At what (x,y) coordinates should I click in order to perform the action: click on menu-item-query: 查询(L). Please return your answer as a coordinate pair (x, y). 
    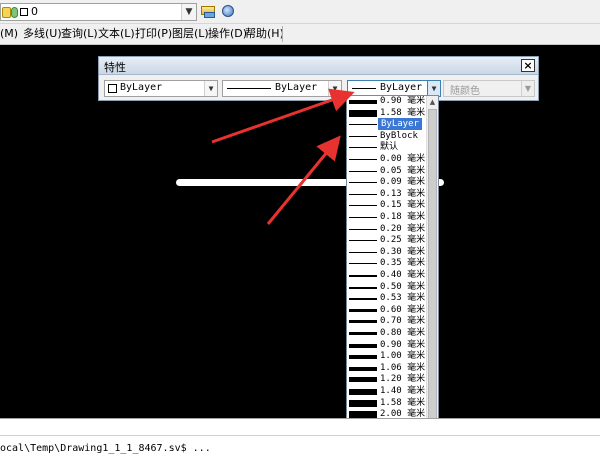
    Looking at the image, I should click on (79, 34).